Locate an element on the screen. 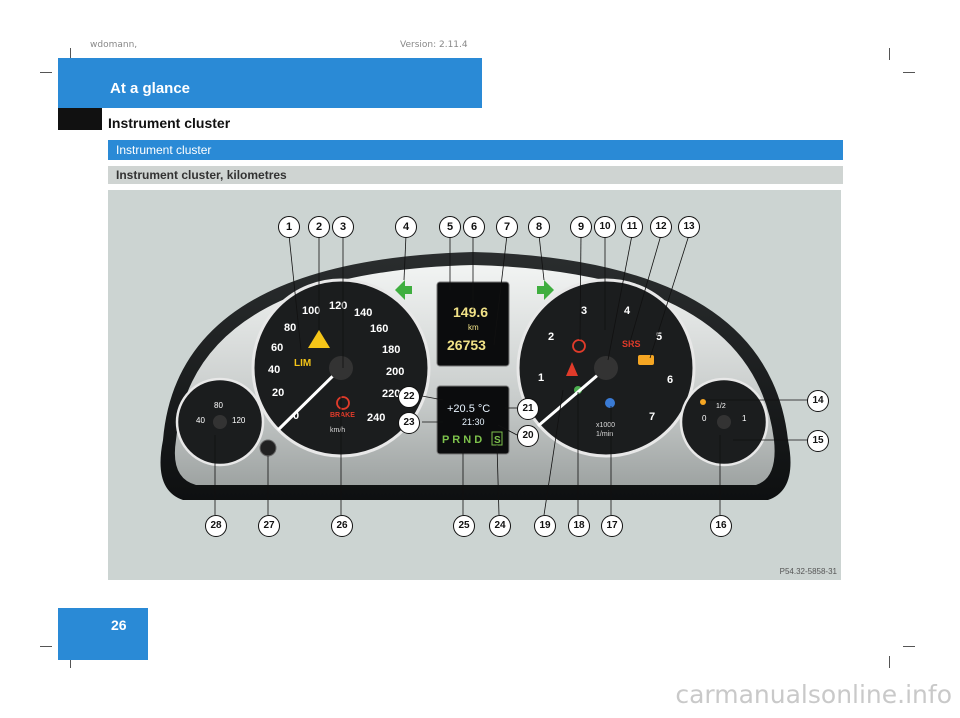 This screenshot has height=718, width=960. callout-label: 25 is located at coordinates (464, 526).